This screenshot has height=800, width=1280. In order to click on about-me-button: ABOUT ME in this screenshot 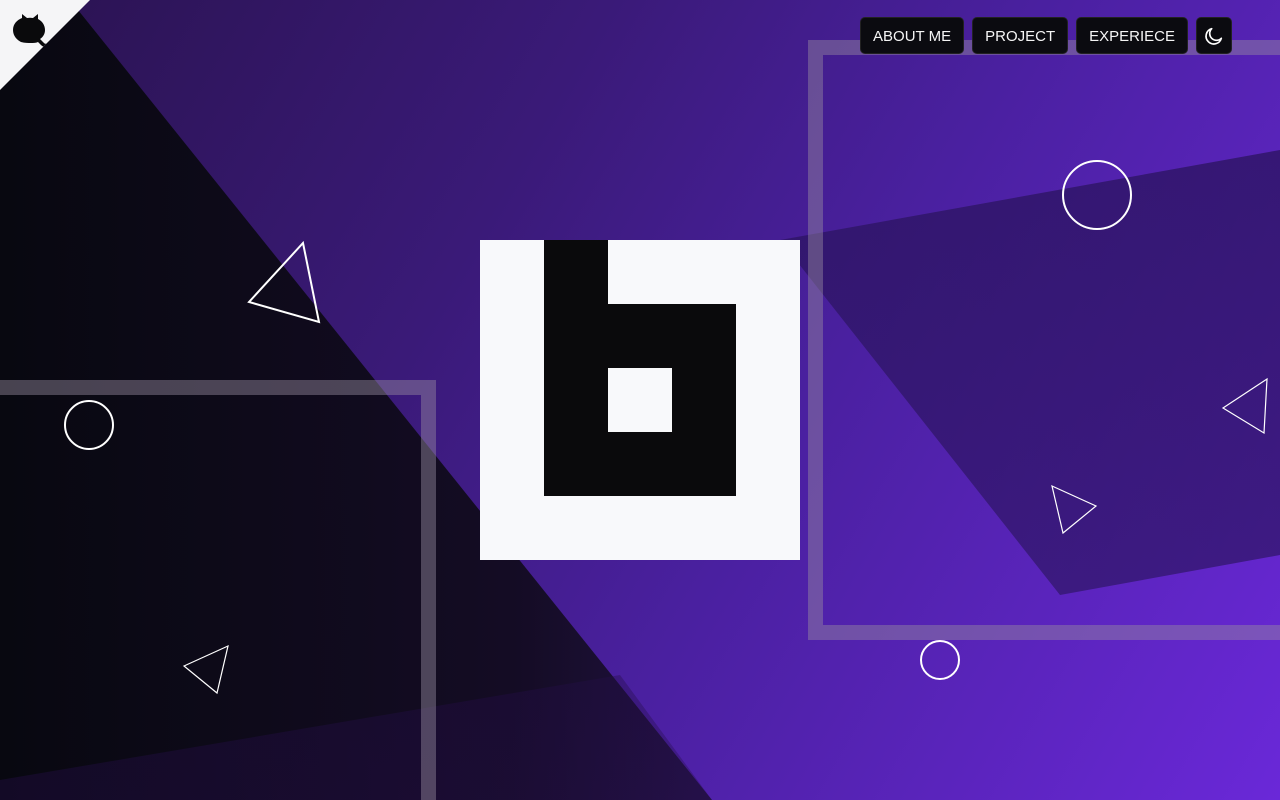, I will do `click(912, 35)`.